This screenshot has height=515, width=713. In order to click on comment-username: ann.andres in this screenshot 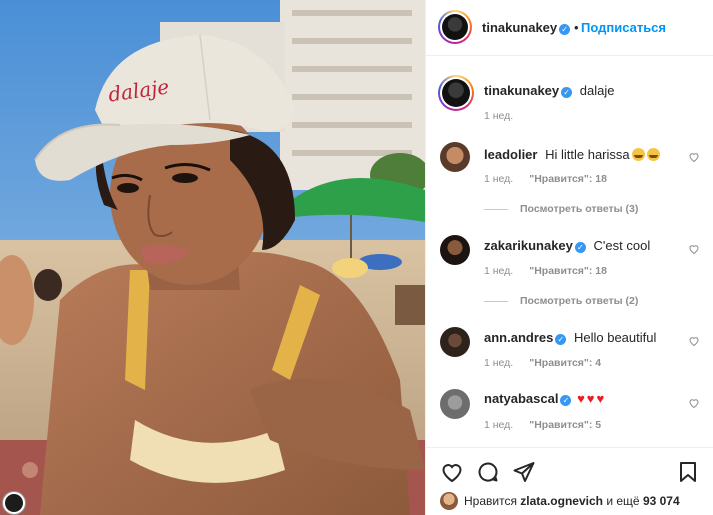, I will do `click(518, 337)`.